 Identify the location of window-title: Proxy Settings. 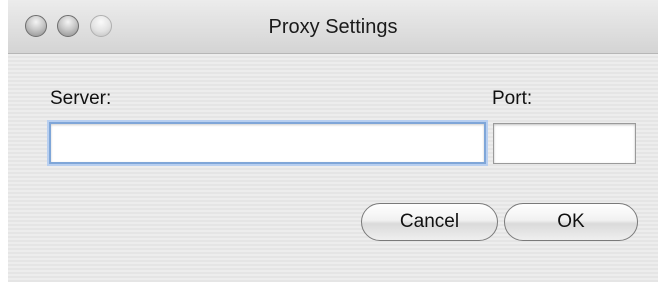
(333, 27).